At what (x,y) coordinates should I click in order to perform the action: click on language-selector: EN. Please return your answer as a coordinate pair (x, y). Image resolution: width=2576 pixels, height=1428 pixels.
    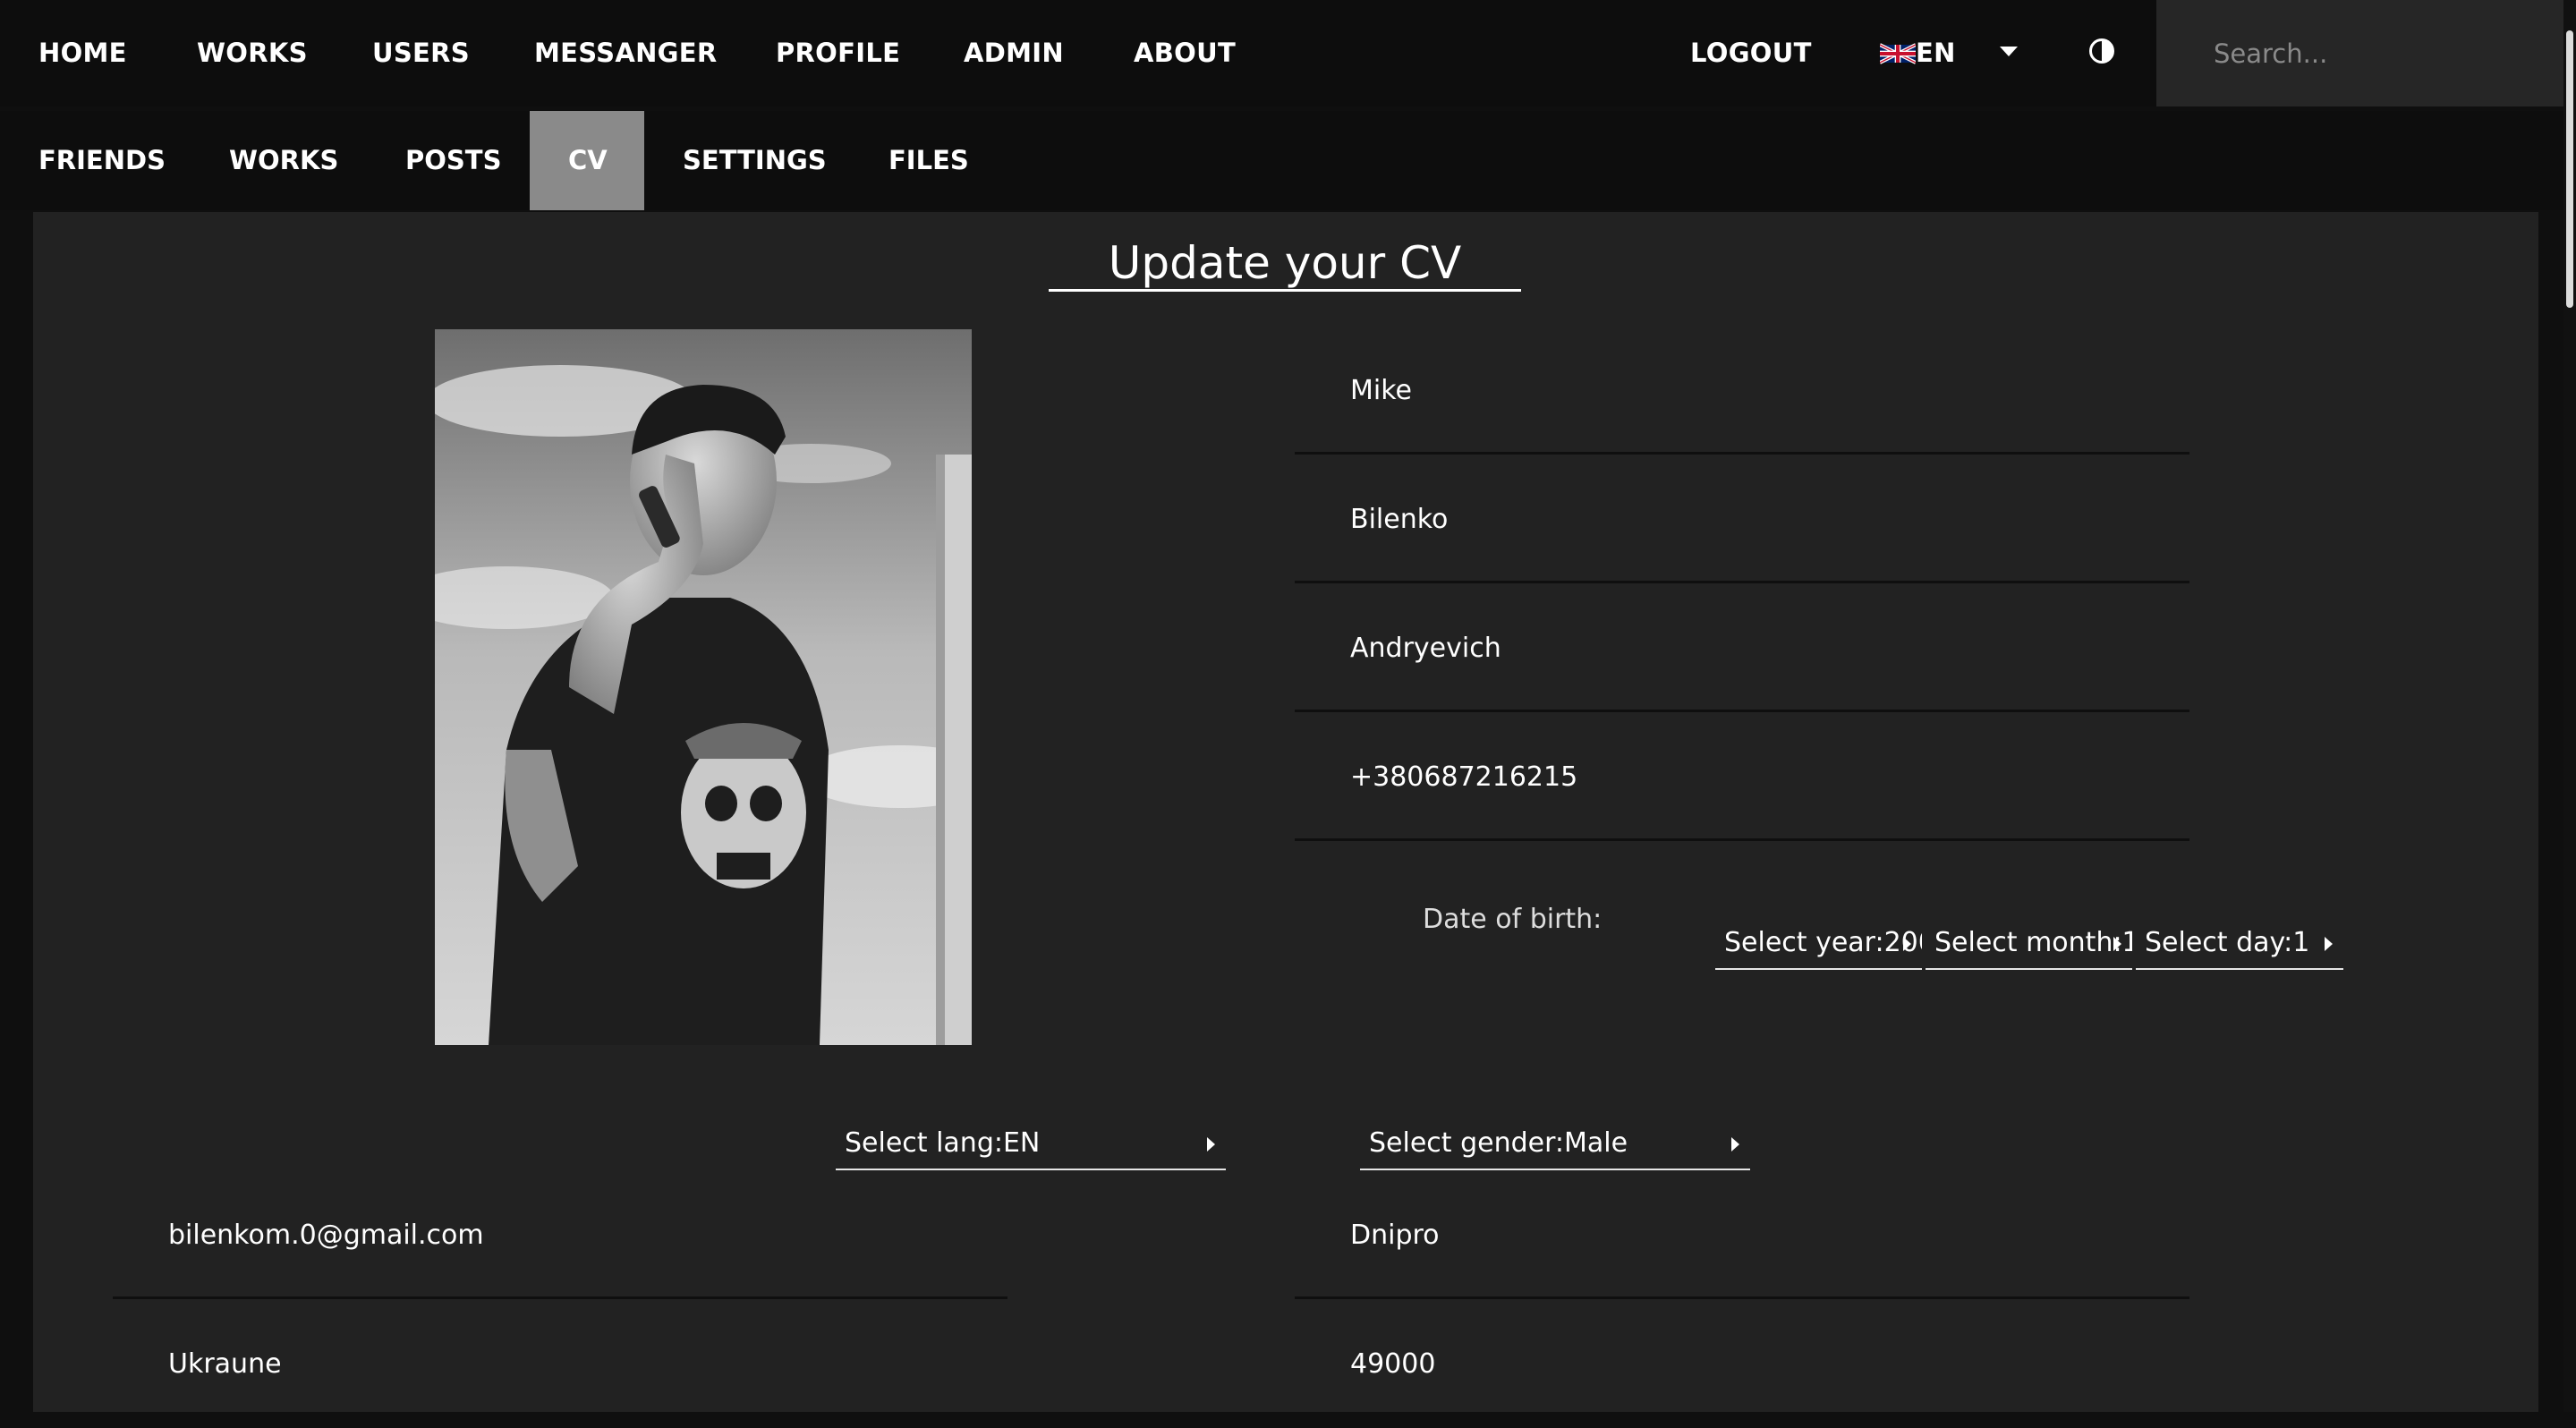
    Looking at the image, I should click on (1936, 53).